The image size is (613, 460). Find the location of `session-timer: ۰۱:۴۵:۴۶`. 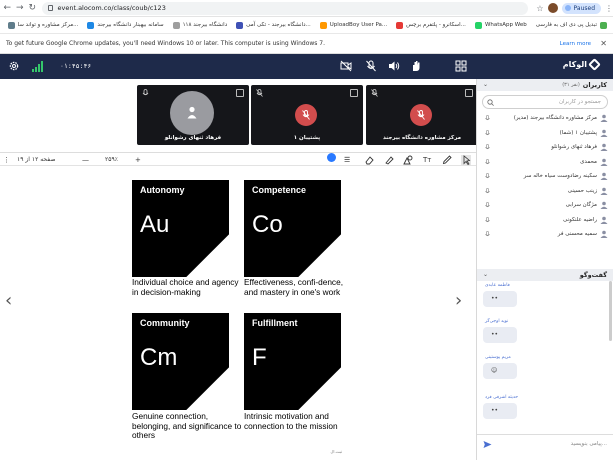

session-timer: ۰۱:۴۵:۴۶ is located at coordinates (76, 66).